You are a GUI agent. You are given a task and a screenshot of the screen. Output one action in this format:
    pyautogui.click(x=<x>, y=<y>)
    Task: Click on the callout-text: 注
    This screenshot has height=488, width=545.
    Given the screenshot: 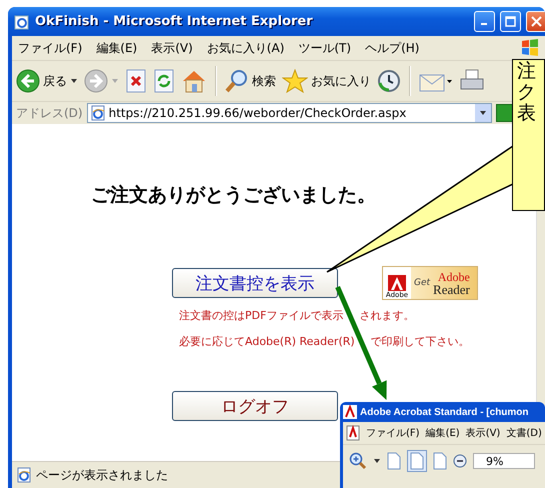 What is the action you would take?
    pyautogui.click(x=527, y=71)
    